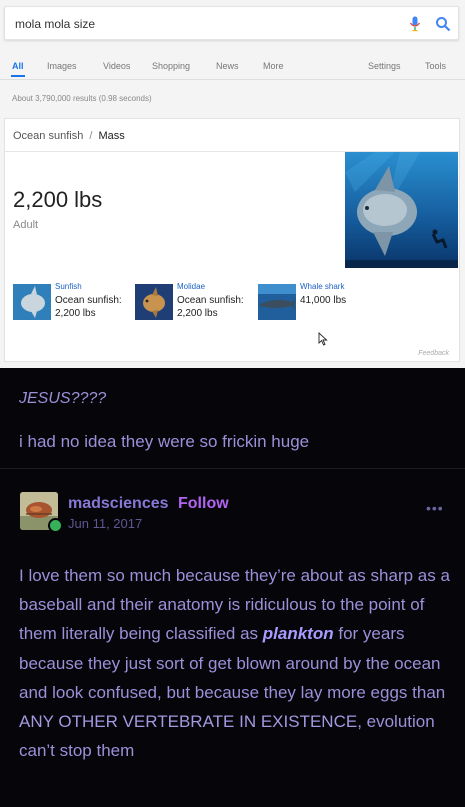 This screenshot has width=465, height=807. Describe the element at coordinates (227, 66) in the screenshot. I see `tab-news: News` at that location.